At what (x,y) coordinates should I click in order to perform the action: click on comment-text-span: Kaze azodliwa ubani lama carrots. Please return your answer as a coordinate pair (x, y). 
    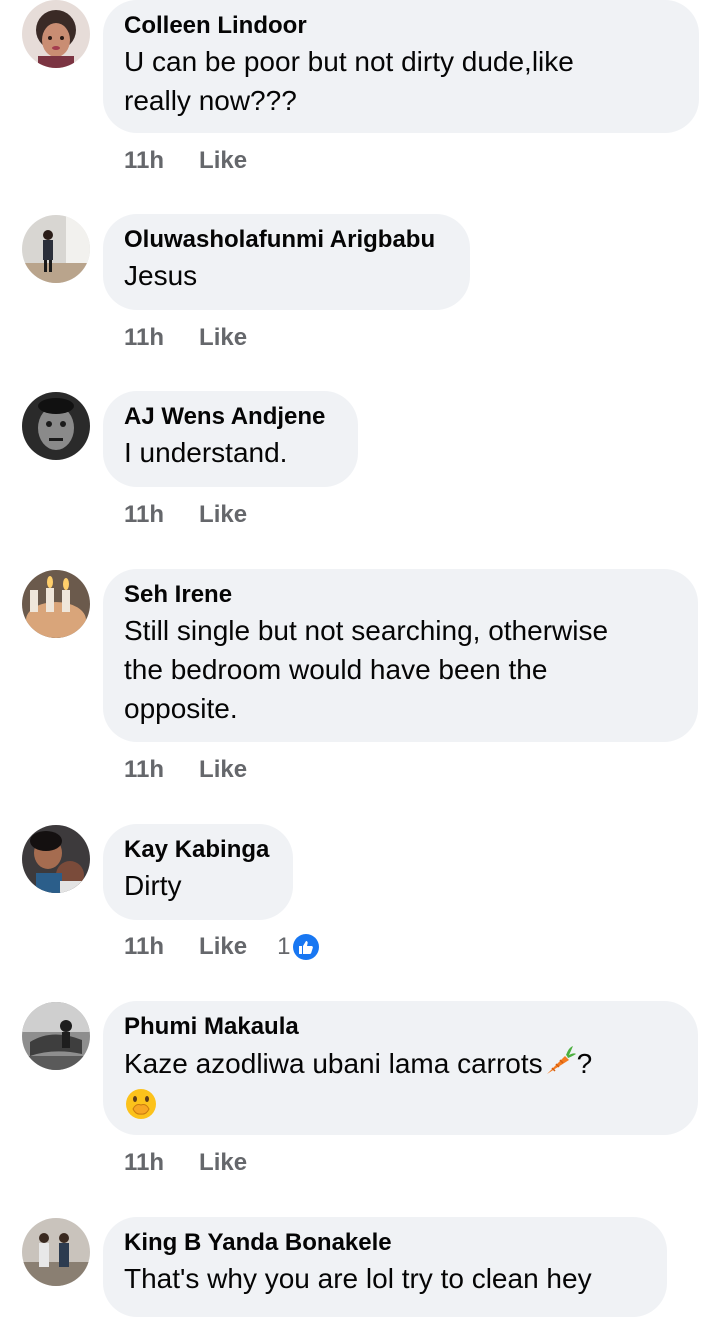
    Looking at the image, I should click on (333, 1063).